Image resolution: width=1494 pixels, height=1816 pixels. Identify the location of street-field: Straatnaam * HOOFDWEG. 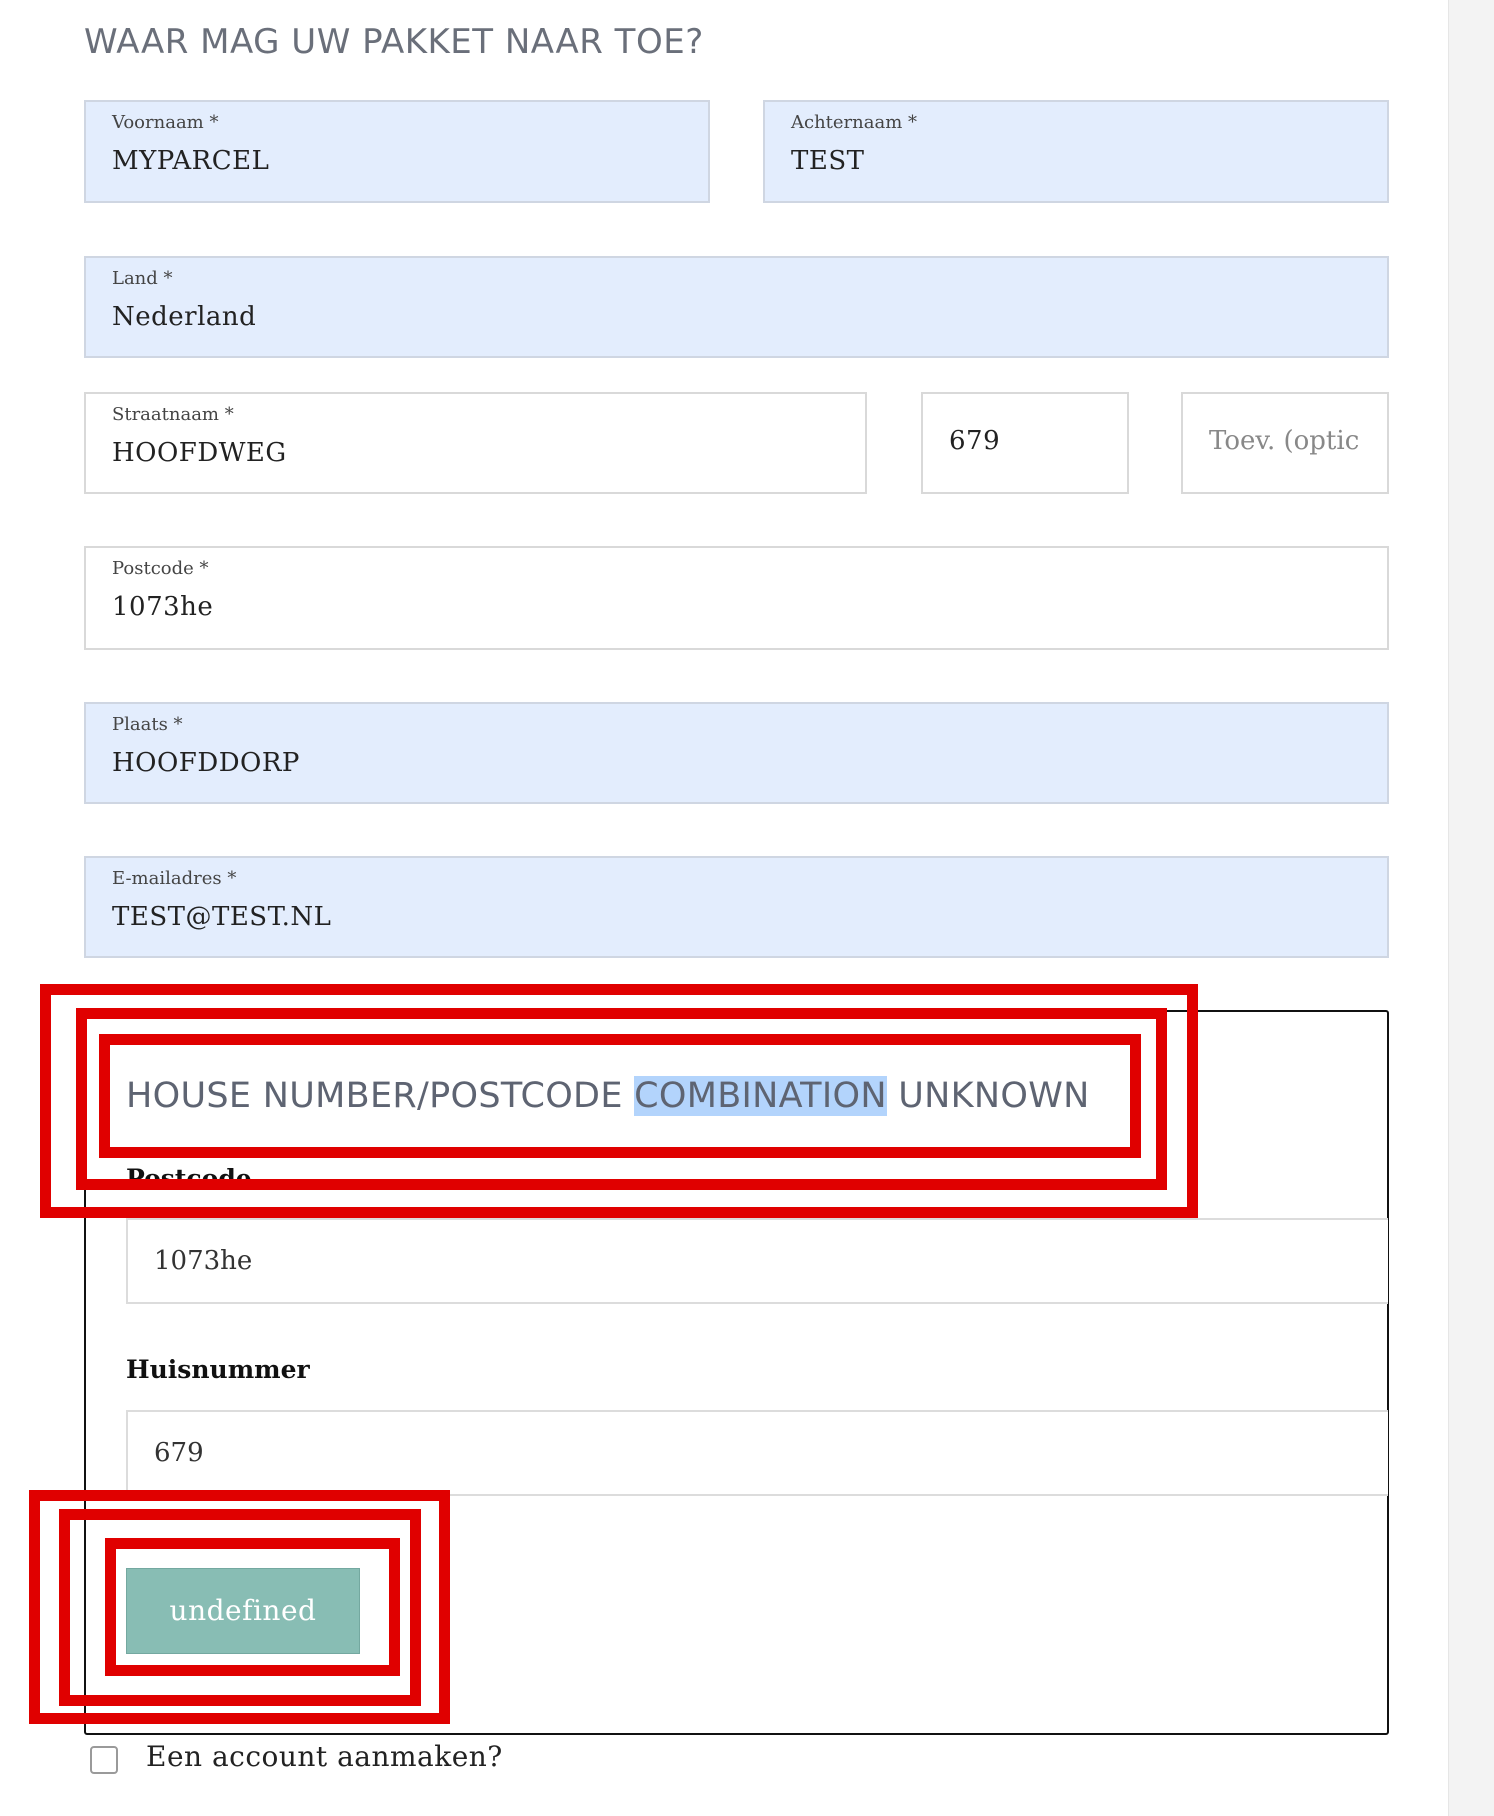
(475, 443).